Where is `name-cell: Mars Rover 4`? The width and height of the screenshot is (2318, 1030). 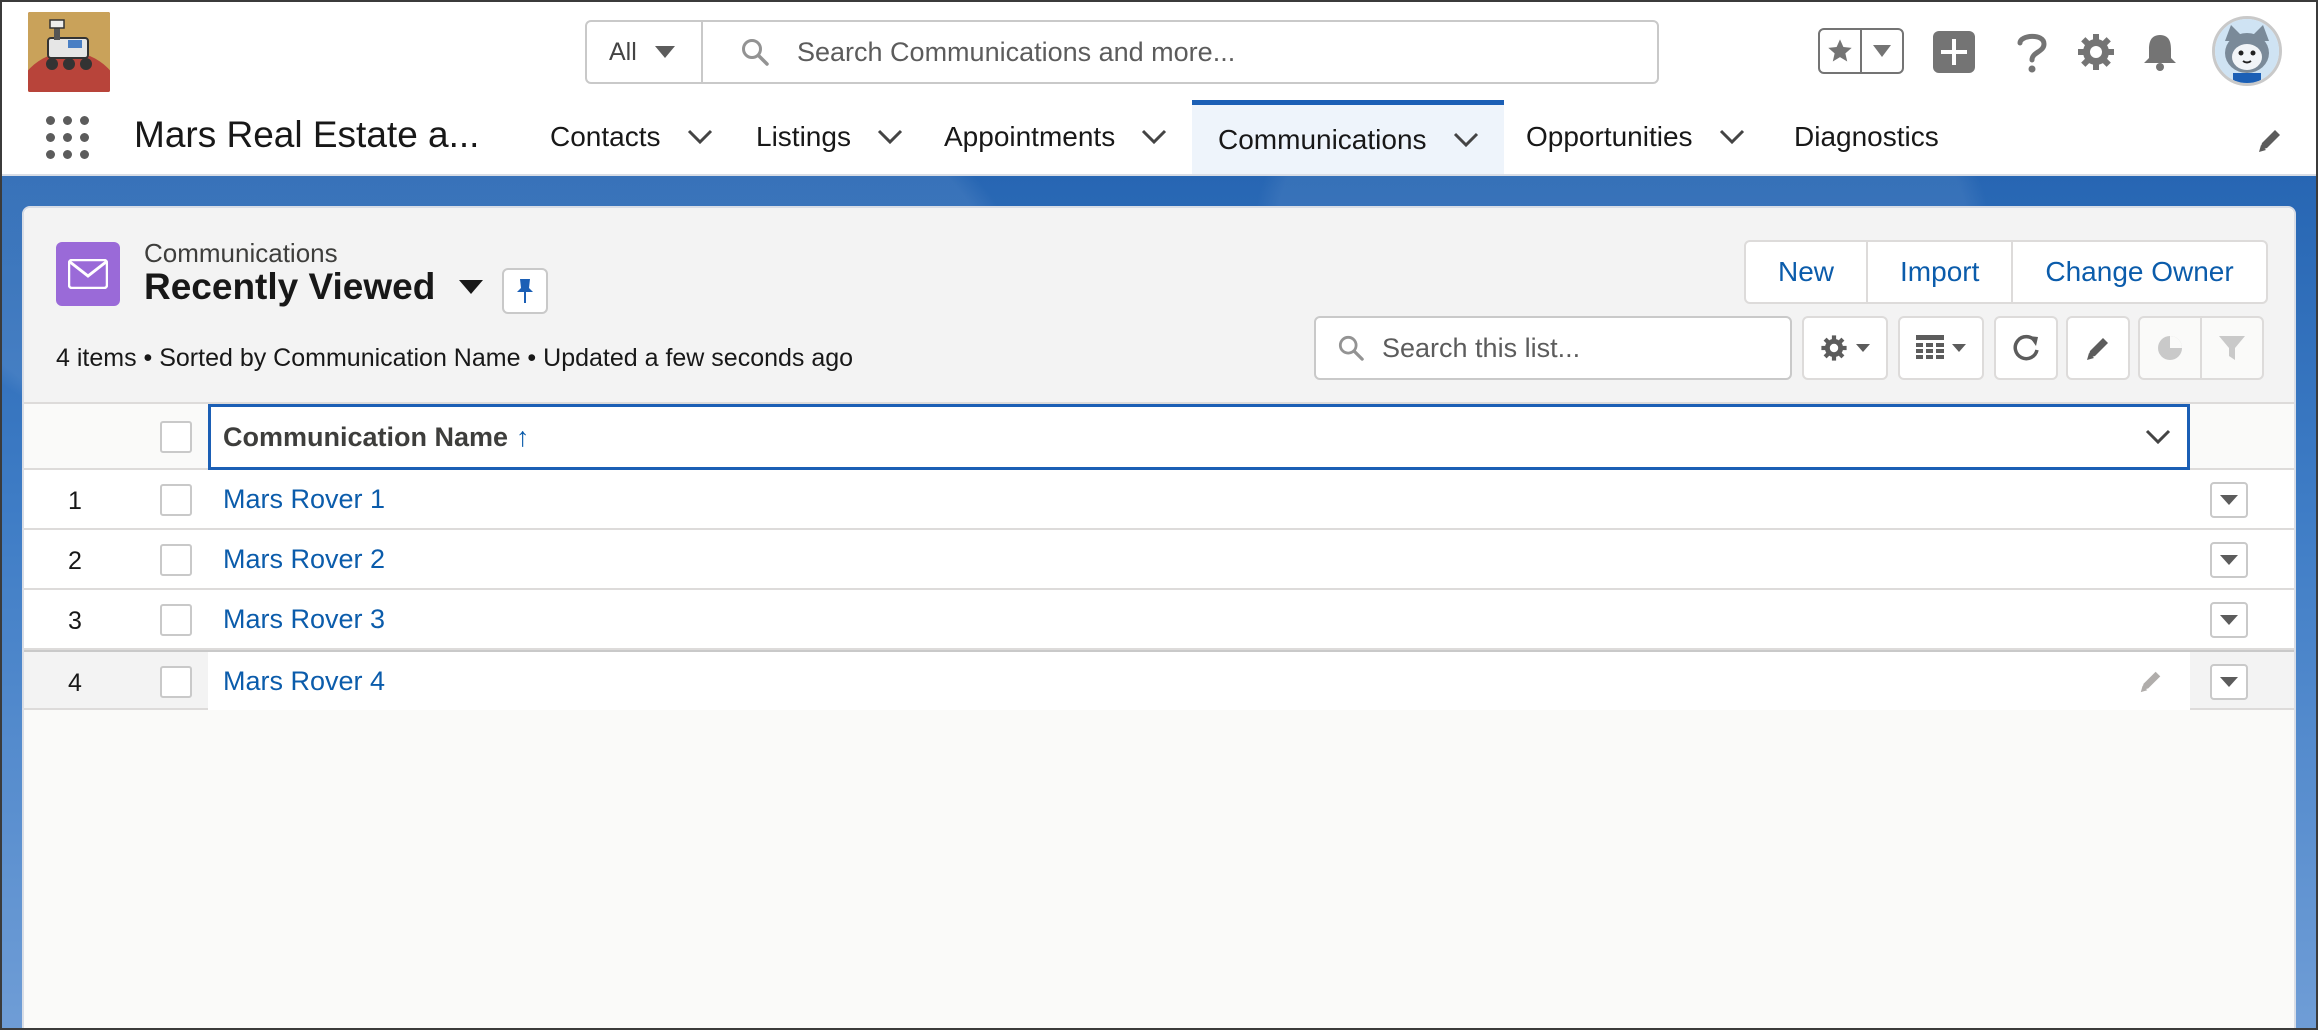 name-cell: Mars Rover 4 is located at coordinates (1199, 681).